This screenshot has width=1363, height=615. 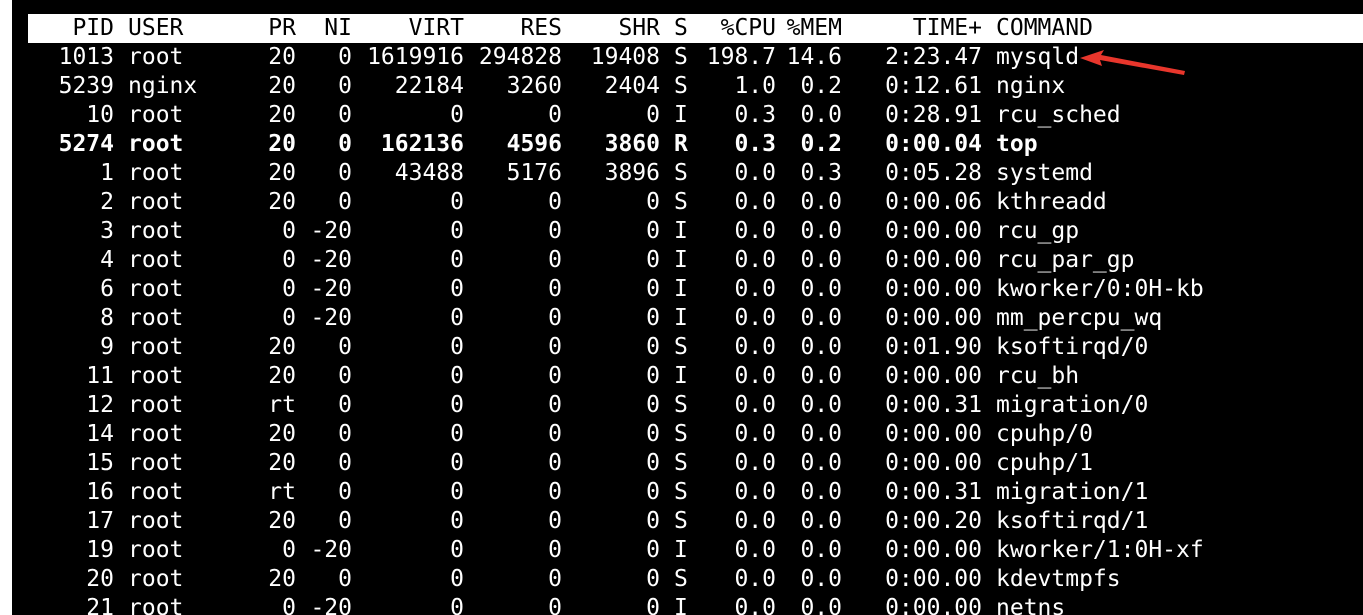 What do you see at coordinates (513, 28) in the screenshot?
I see `column-header-res: RES` at bounding box center [513, 28].